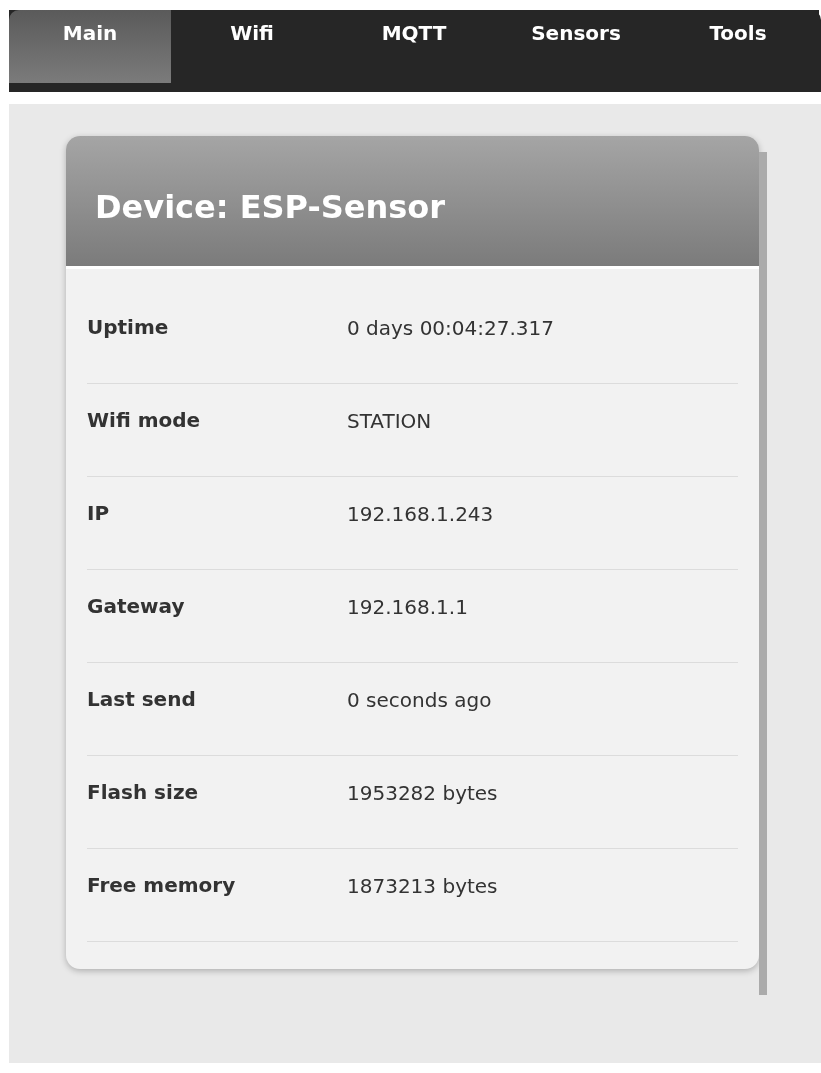 The image size is (821, 1073). I want to click on field-label: Last send, so click(142, 699).